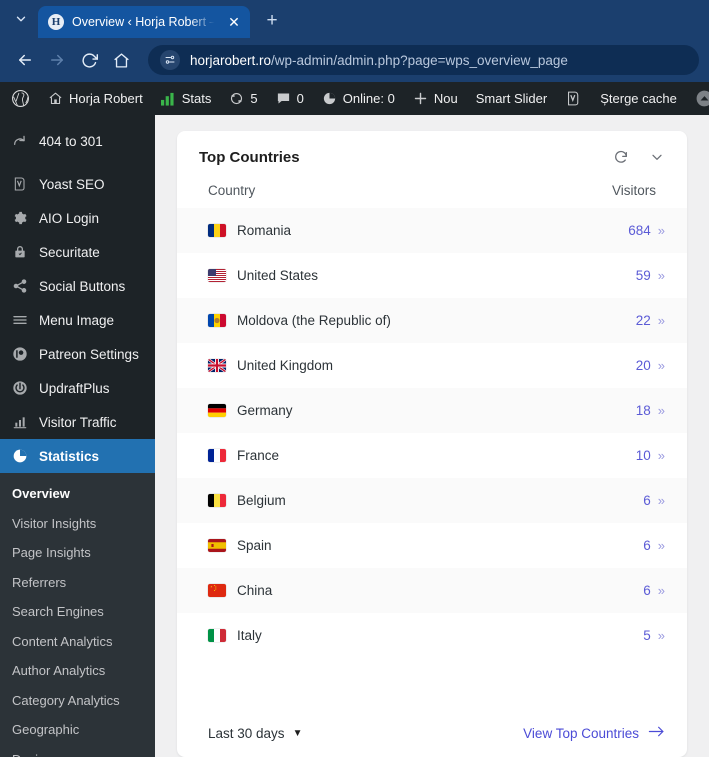  I want to click on cell-visitors: 20 », so click(559, 365).